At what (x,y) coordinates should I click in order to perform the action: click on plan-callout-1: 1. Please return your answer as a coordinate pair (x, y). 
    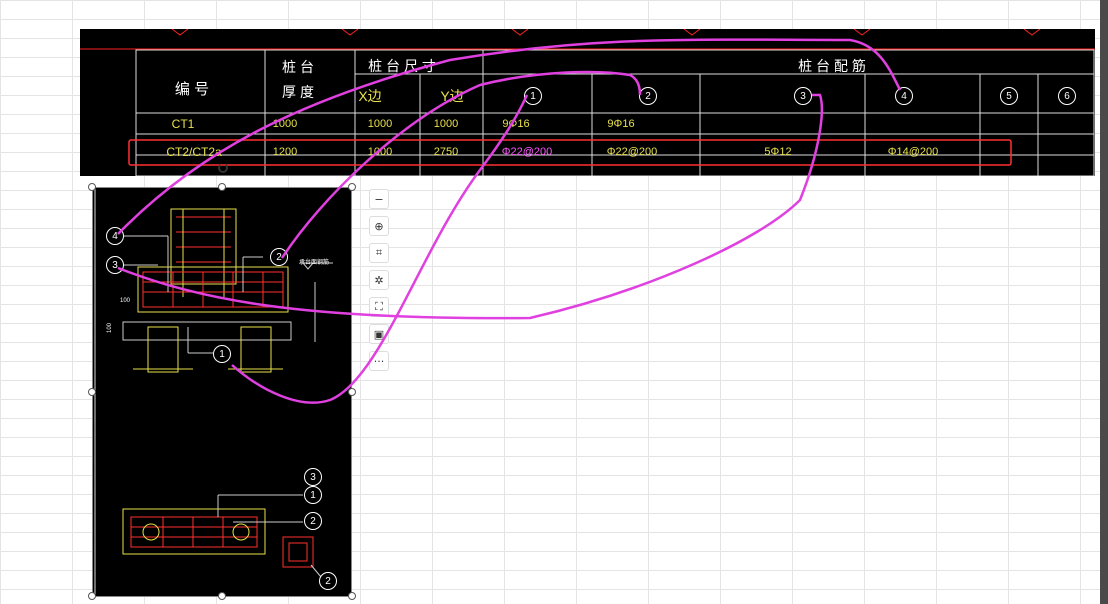
    Looking at the image, I should click on (313, 495).